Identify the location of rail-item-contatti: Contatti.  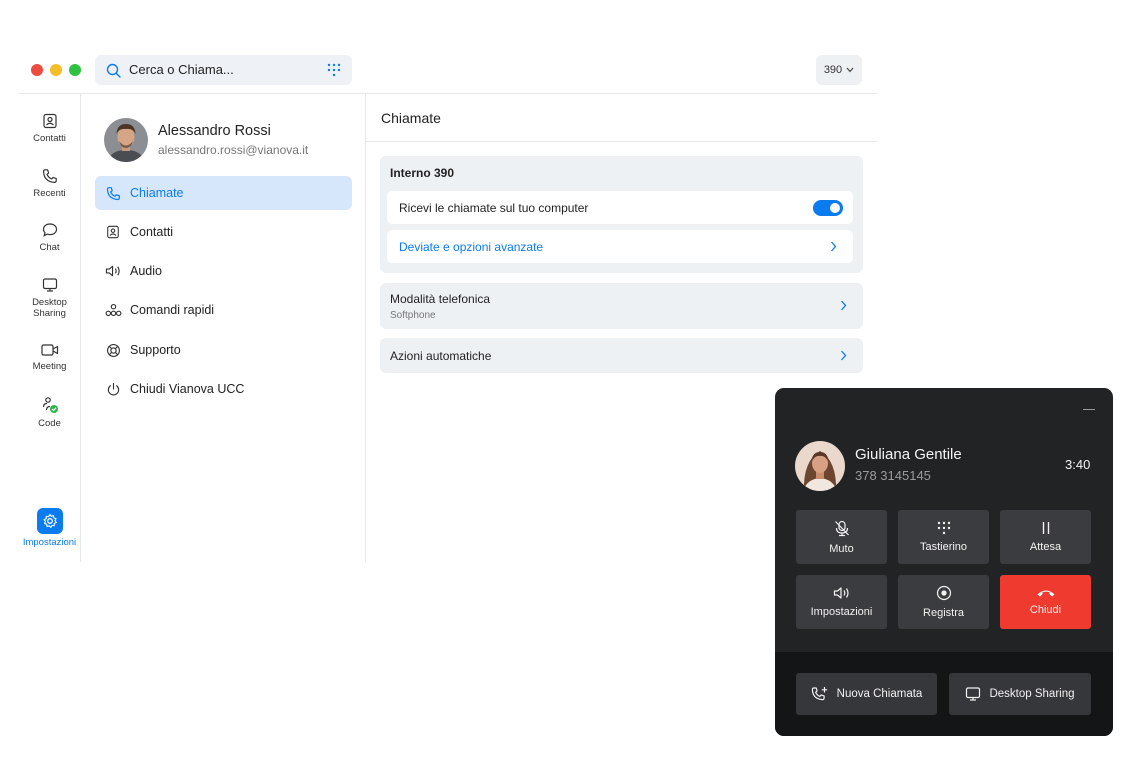
(49, 128).